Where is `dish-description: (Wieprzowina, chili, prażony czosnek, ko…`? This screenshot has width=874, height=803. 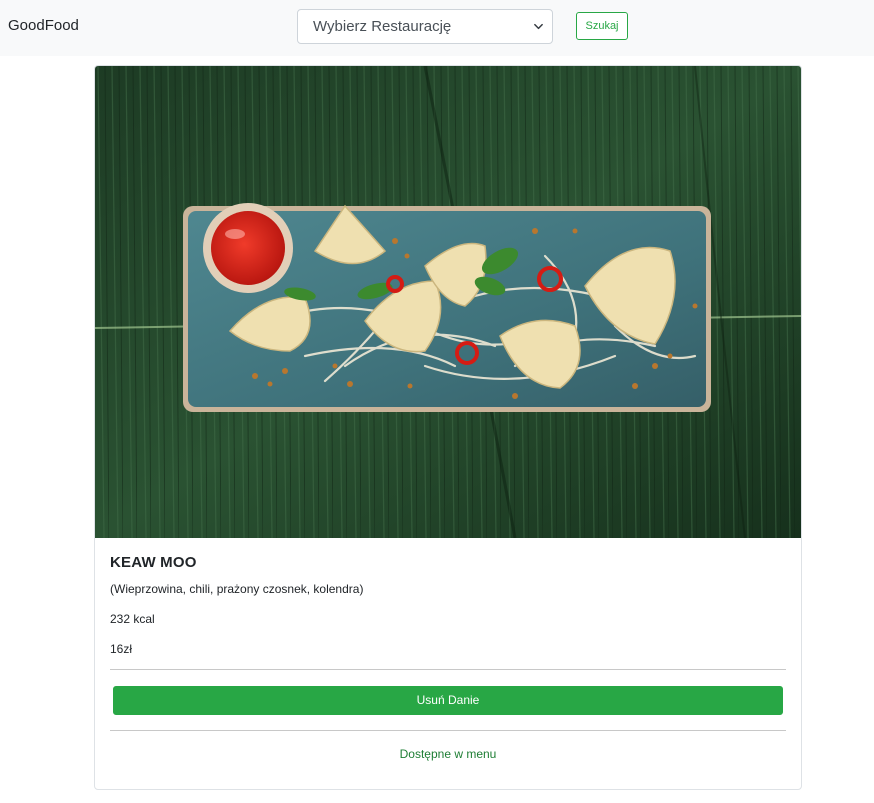 dish-description: (Wieprzowina, chili, prażony czosnek, ko… is located at coordinates (237, 589).